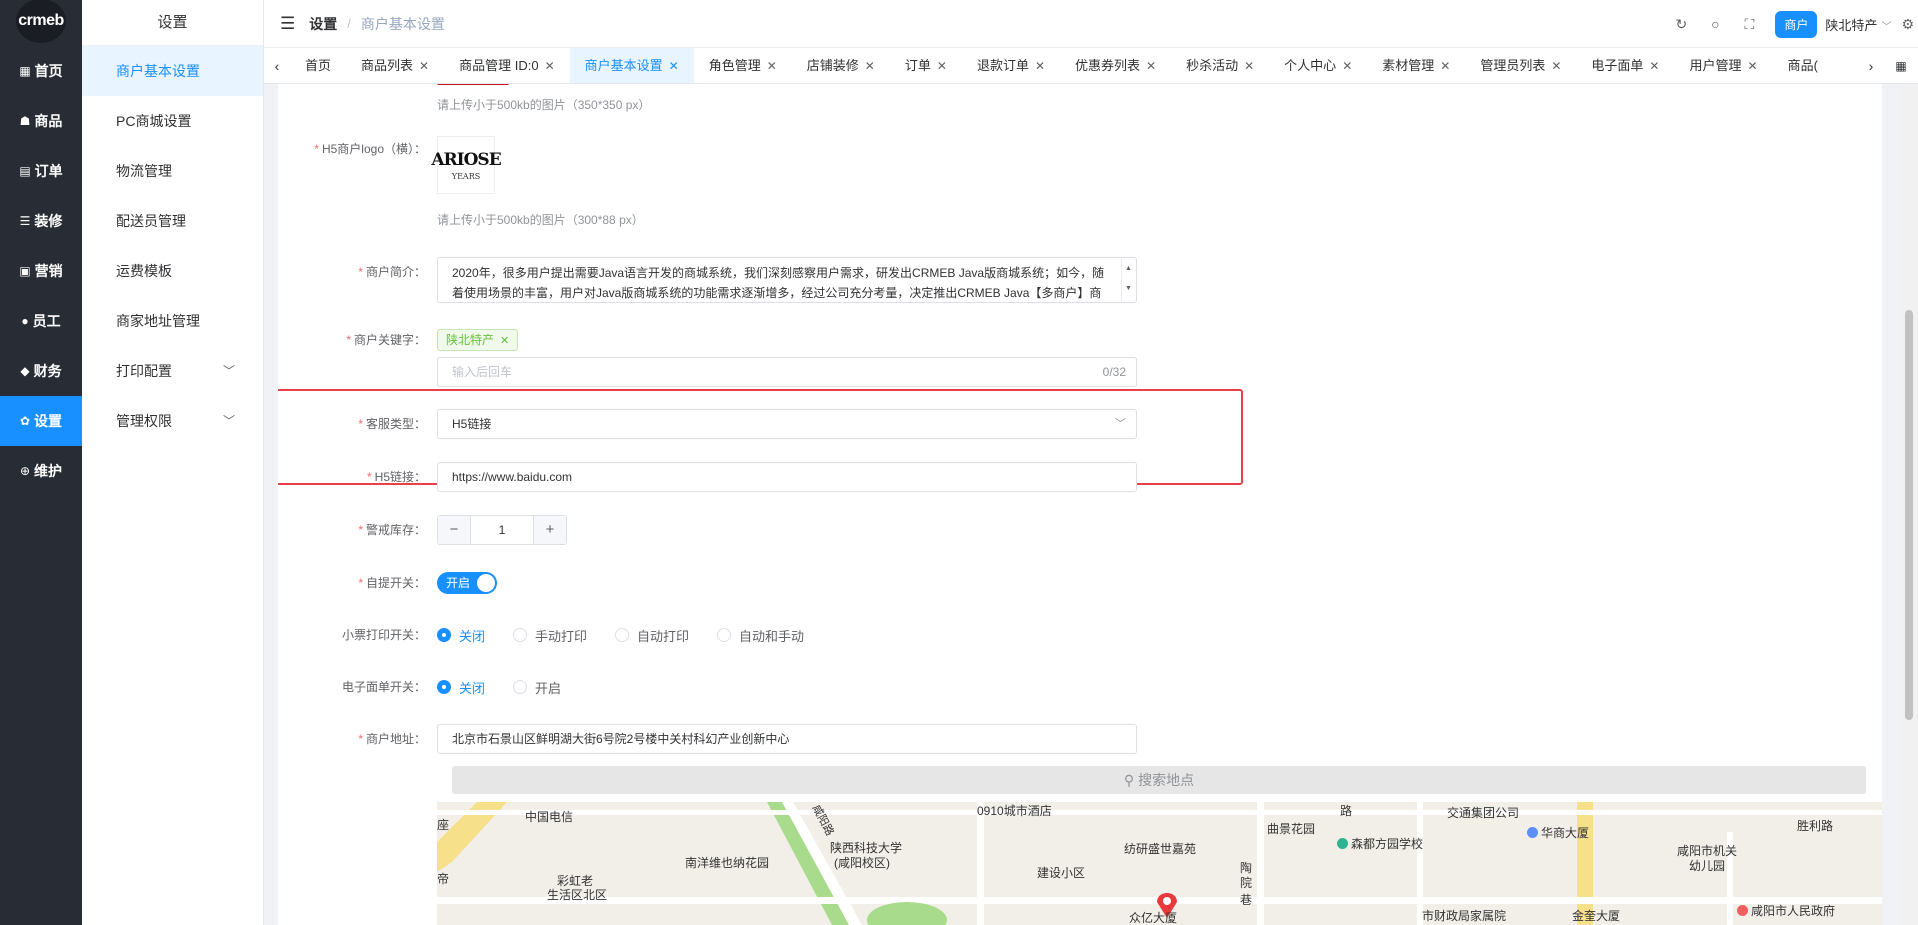  What do you see at coordinates (172, 421) in the screenshot?
I see `submenu-item: 管理权限 ﹀` at bounding box center [172, 421].